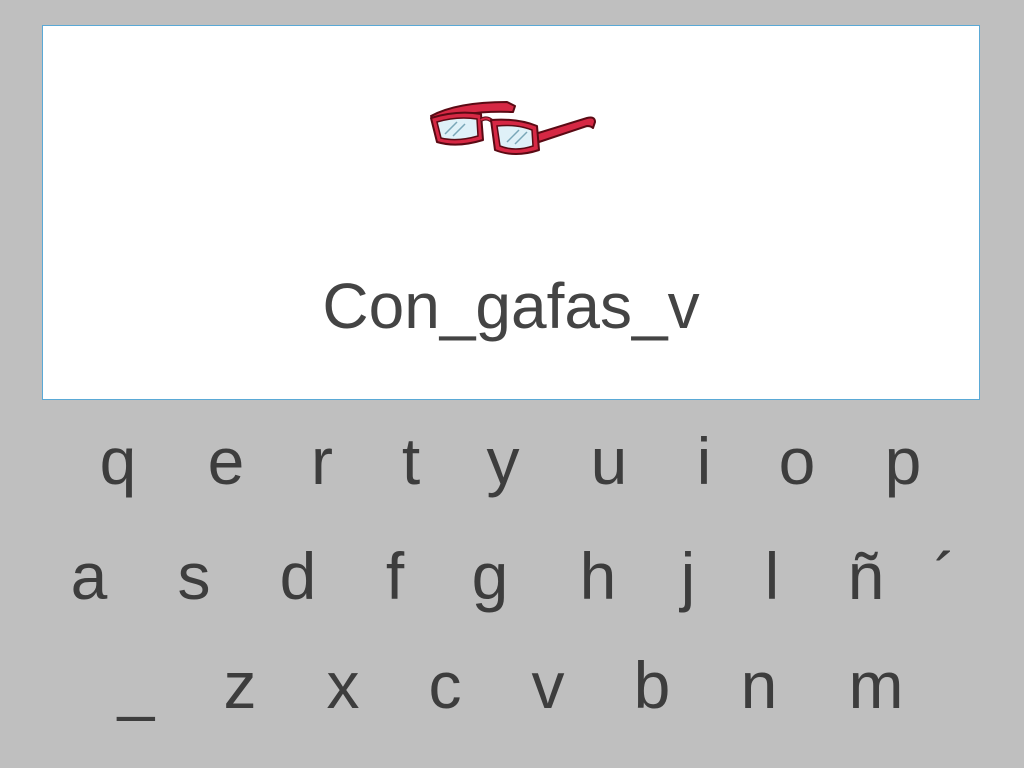 Image resolution: width=1024 pixels, height=768 pixels. I want to click on key-t: t, so click(411, 461).